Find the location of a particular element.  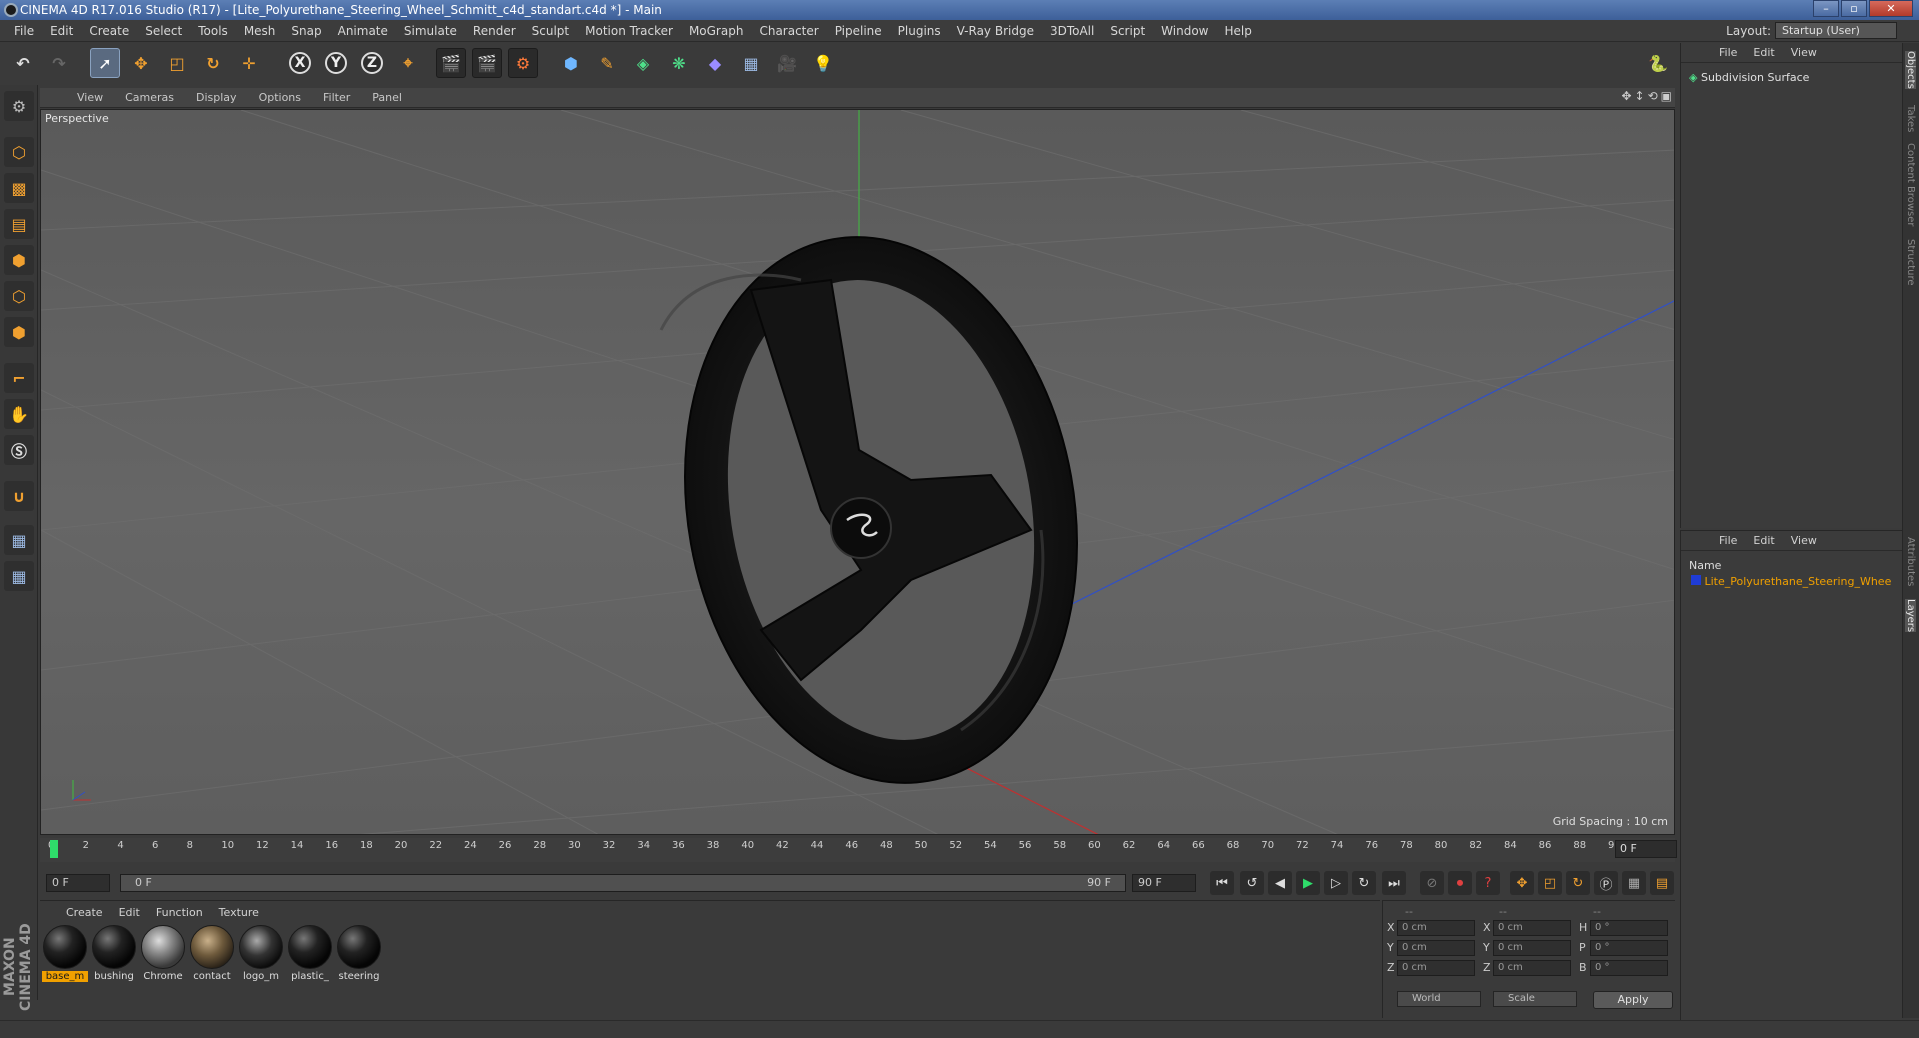

material-swatch: plastic_ is located at coordinates (310, 953).